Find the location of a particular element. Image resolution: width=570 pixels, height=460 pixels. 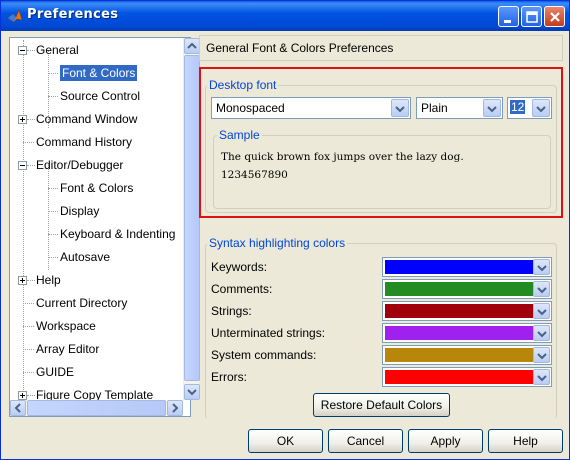

syntax-color-label: Unterminated strings: is located at coordinates (268, 333).